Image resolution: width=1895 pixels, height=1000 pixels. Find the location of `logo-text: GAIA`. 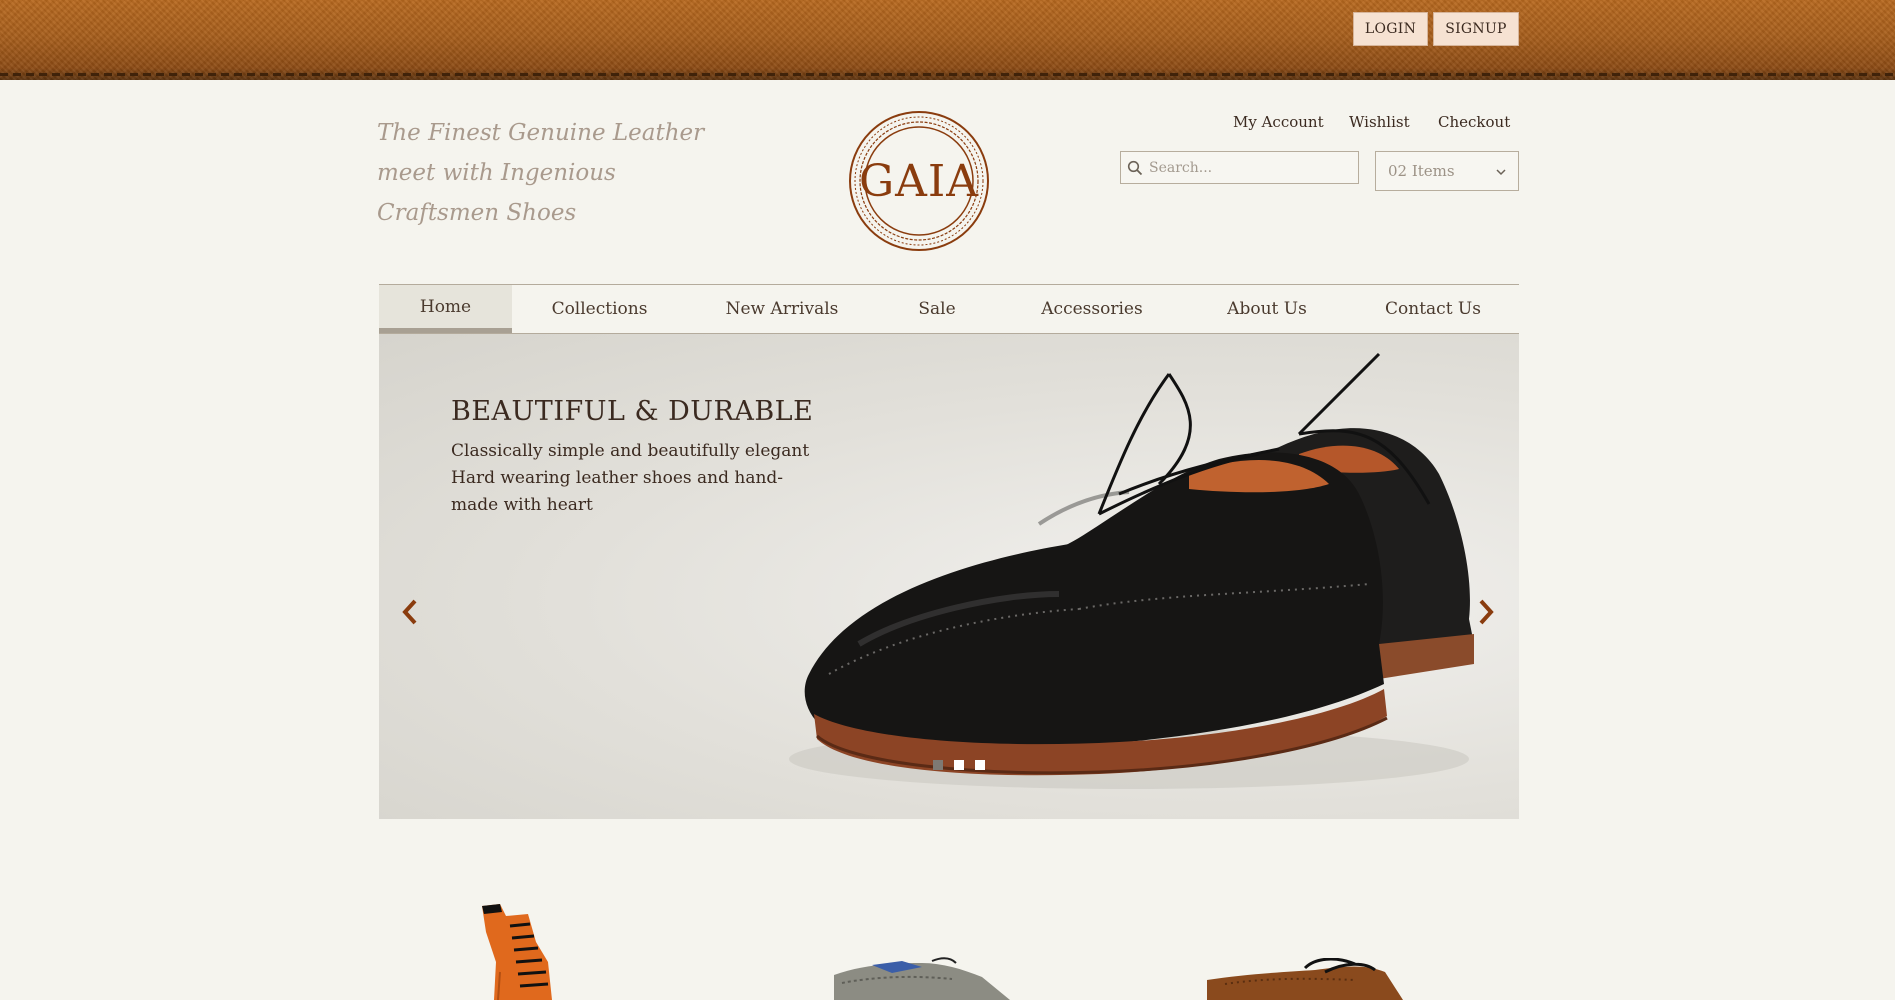

logo-text: GAIA is located at coordinates (919, 181).